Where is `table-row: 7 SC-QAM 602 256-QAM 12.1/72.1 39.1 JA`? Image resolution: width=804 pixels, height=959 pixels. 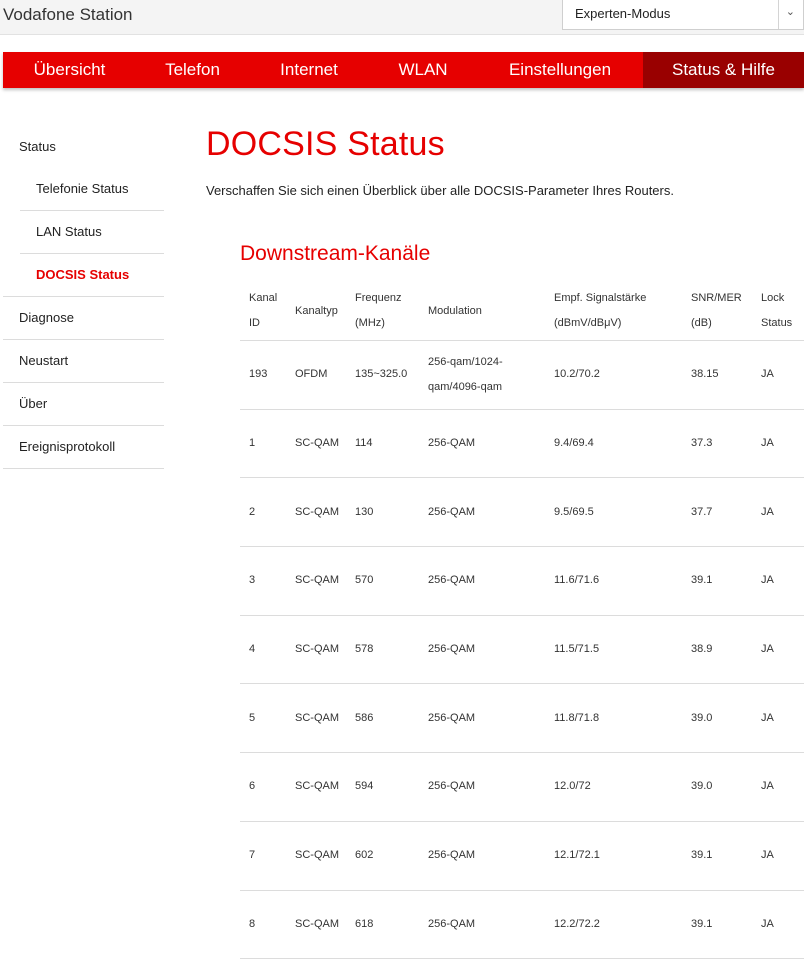
table-row: 7 SC-QAM 602 256-QAM 12.1/72.1 39.1 JA is located at coordinates (522, 856).